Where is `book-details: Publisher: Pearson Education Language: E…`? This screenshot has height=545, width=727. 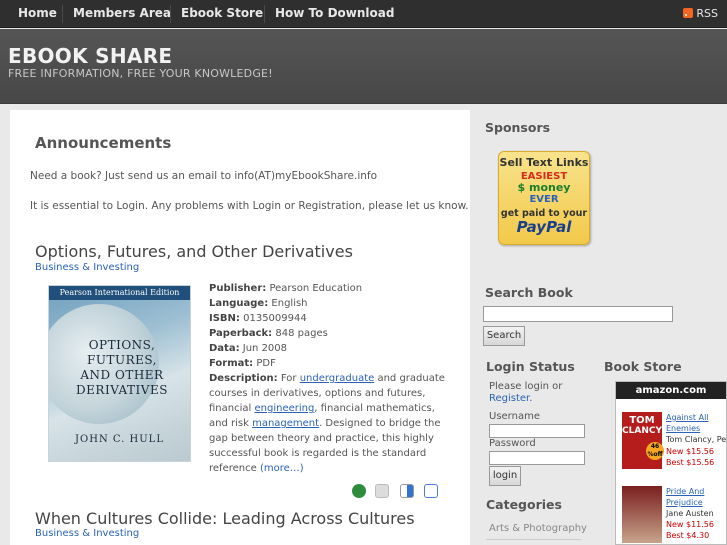 book-details: Publisher: Pearson Education Language: E… is located at coordinates (329, 378).